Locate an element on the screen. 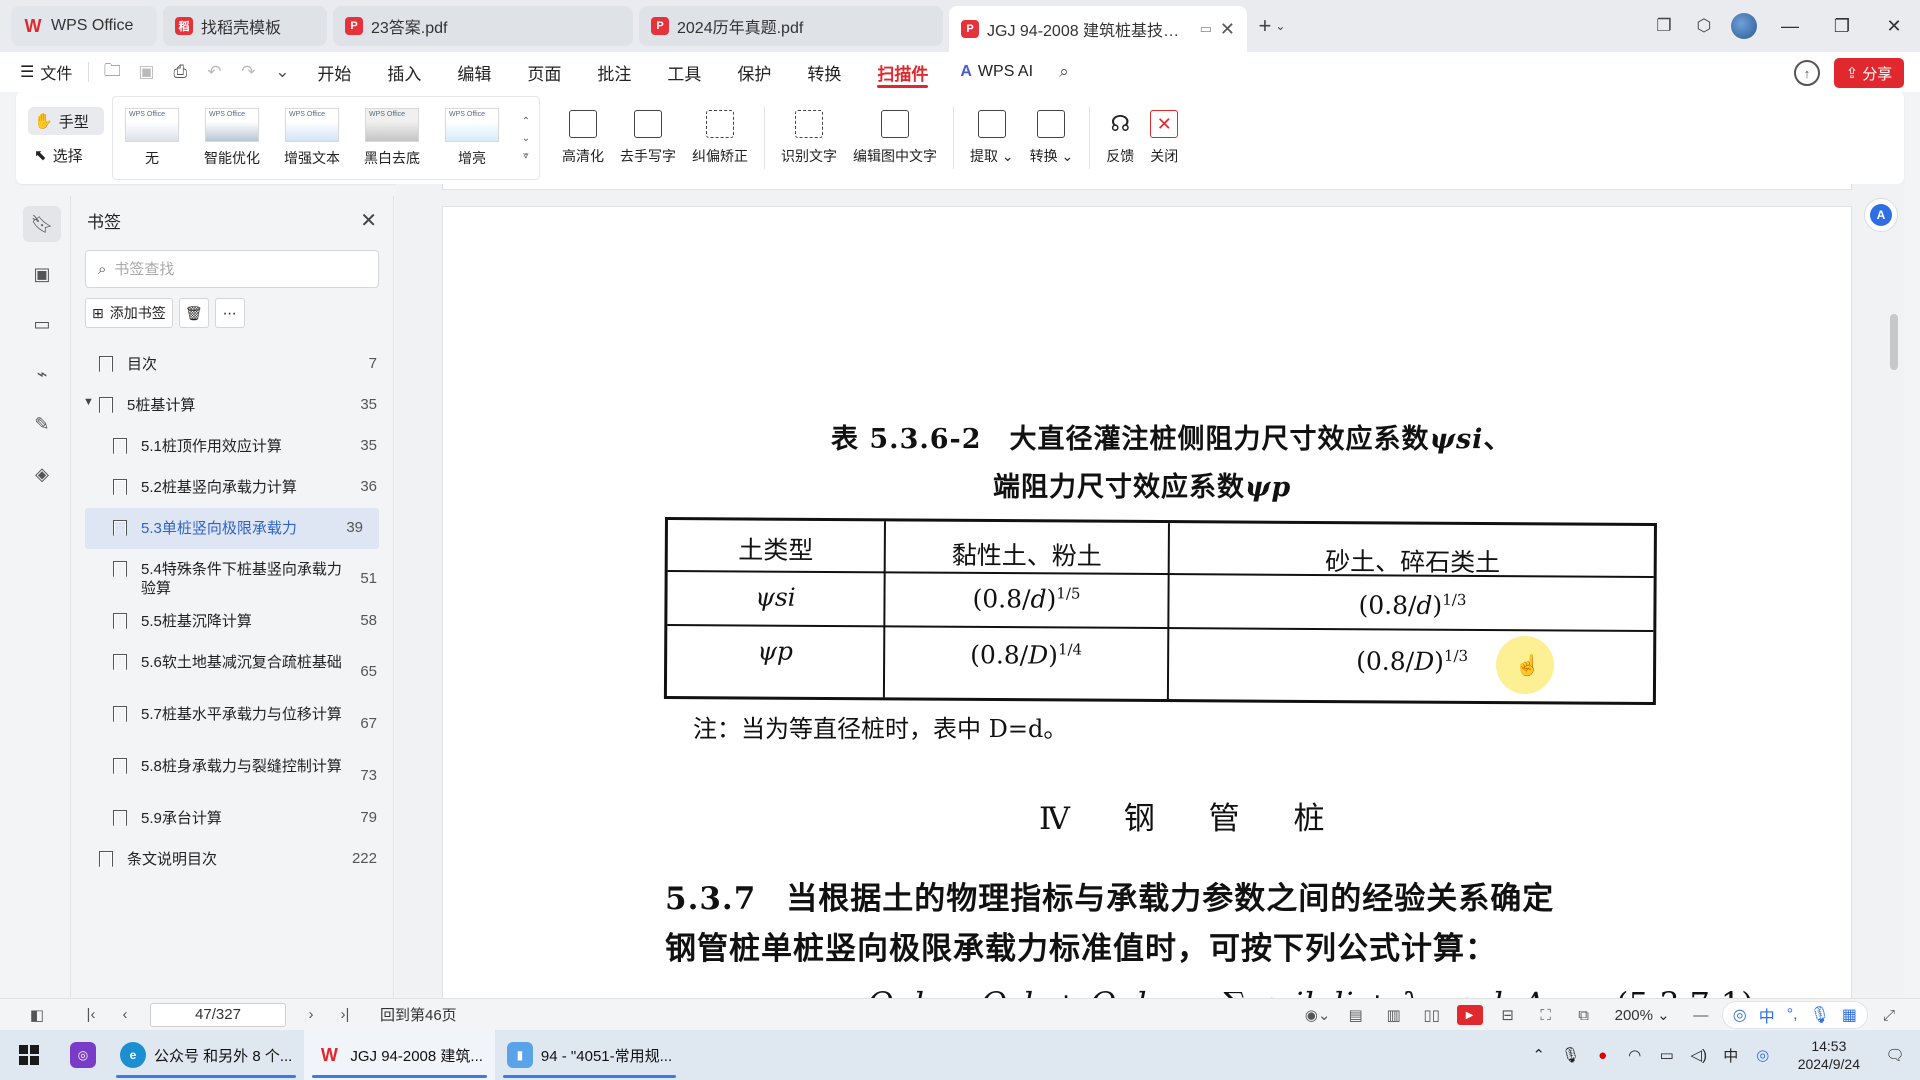  restore-button: ❐ is located at coordinates (1842, 26).